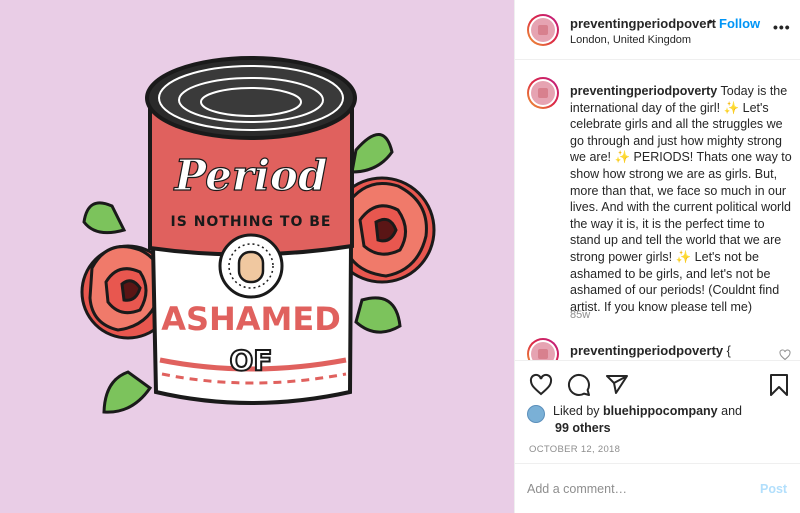 The image size is (800, 513). Describe the element at coordinates (728, 351) in the screenshot. I see `comment-body: {` at that location.